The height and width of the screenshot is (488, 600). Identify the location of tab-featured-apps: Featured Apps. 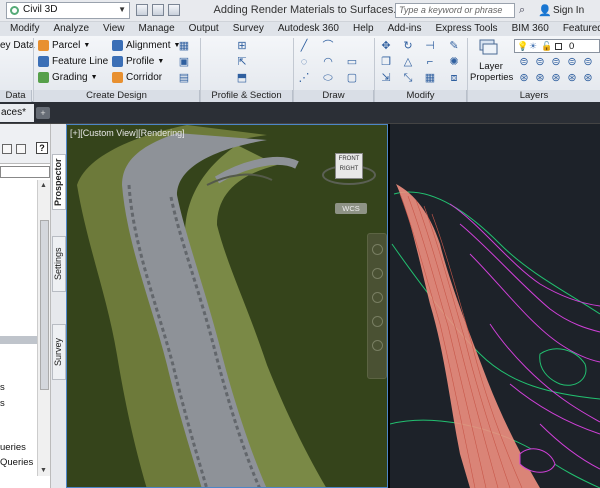
(578, 29).